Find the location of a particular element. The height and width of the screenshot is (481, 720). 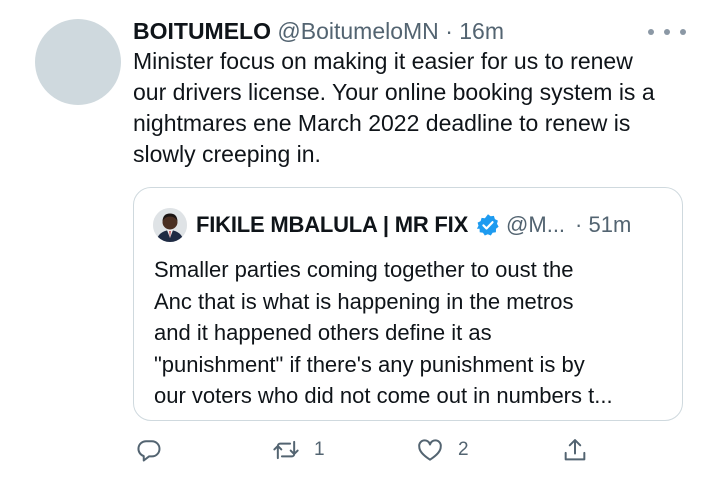

tweet-text-line: slowly creeping in. is located at coordinates (227, 154).